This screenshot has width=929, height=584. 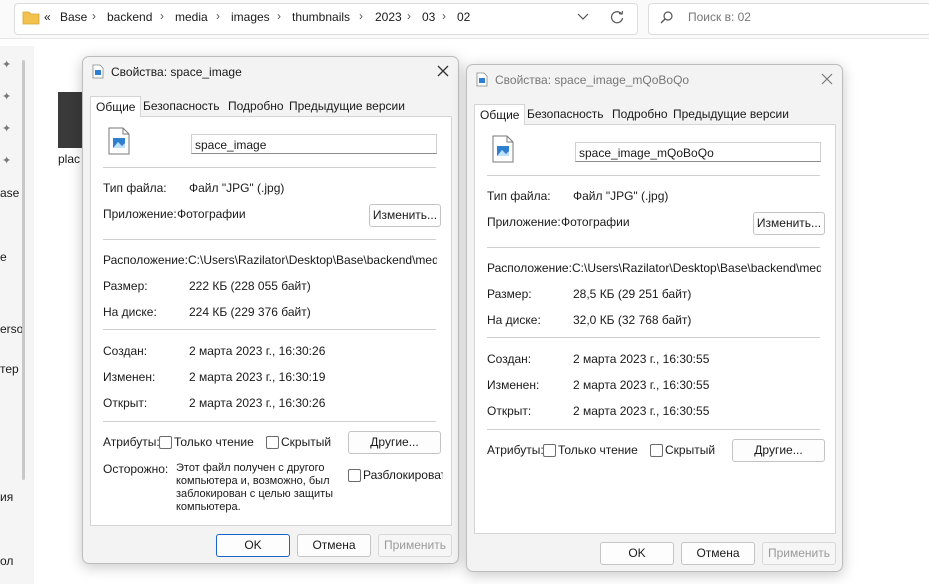 I want to click on breadcrumb-base: Base, so click(x=73, y=17).